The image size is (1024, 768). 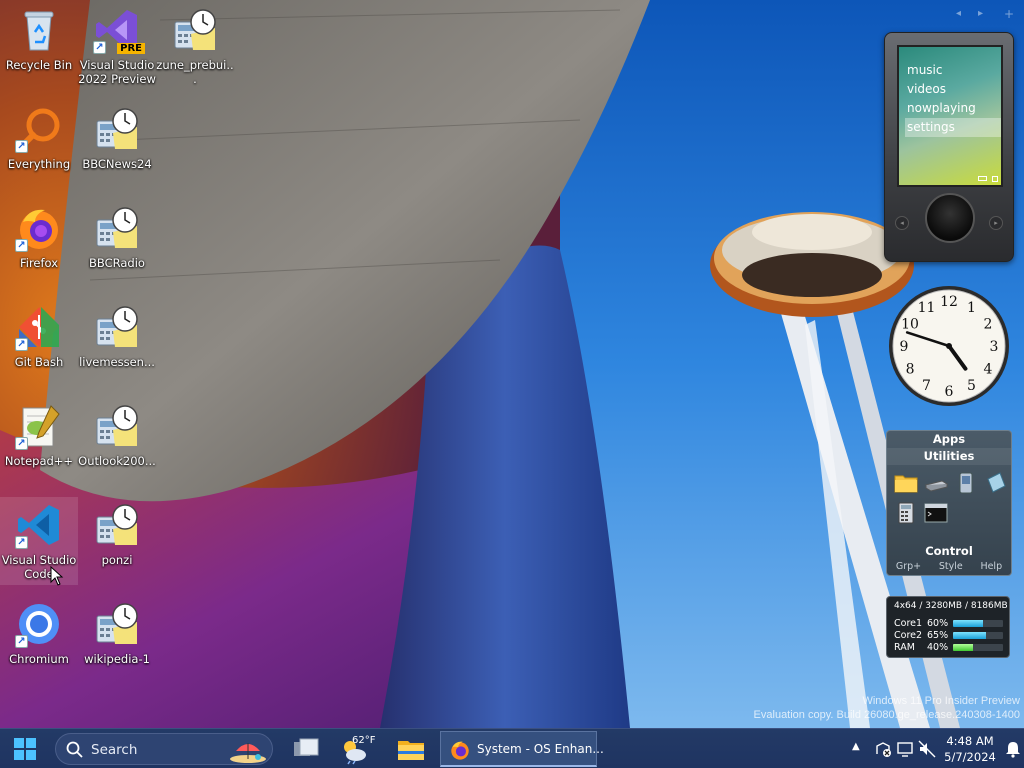 I want to click on clock-numeral: 4, so click(x=988, y=370).